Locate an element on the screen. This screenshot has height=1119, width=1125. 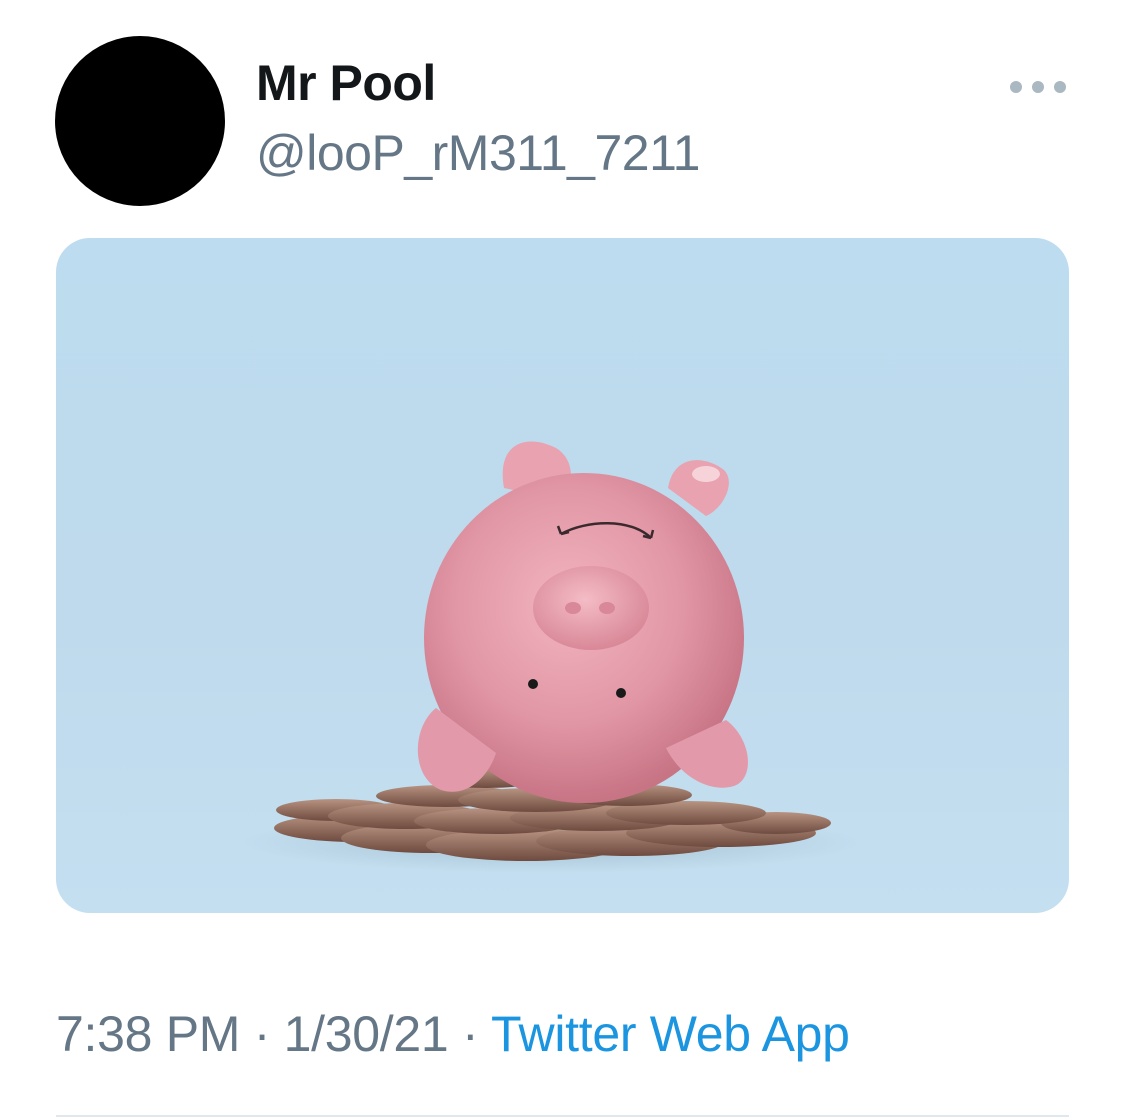
author-handle: @looP_rM311_7211 is located at coordinates (478, 153).